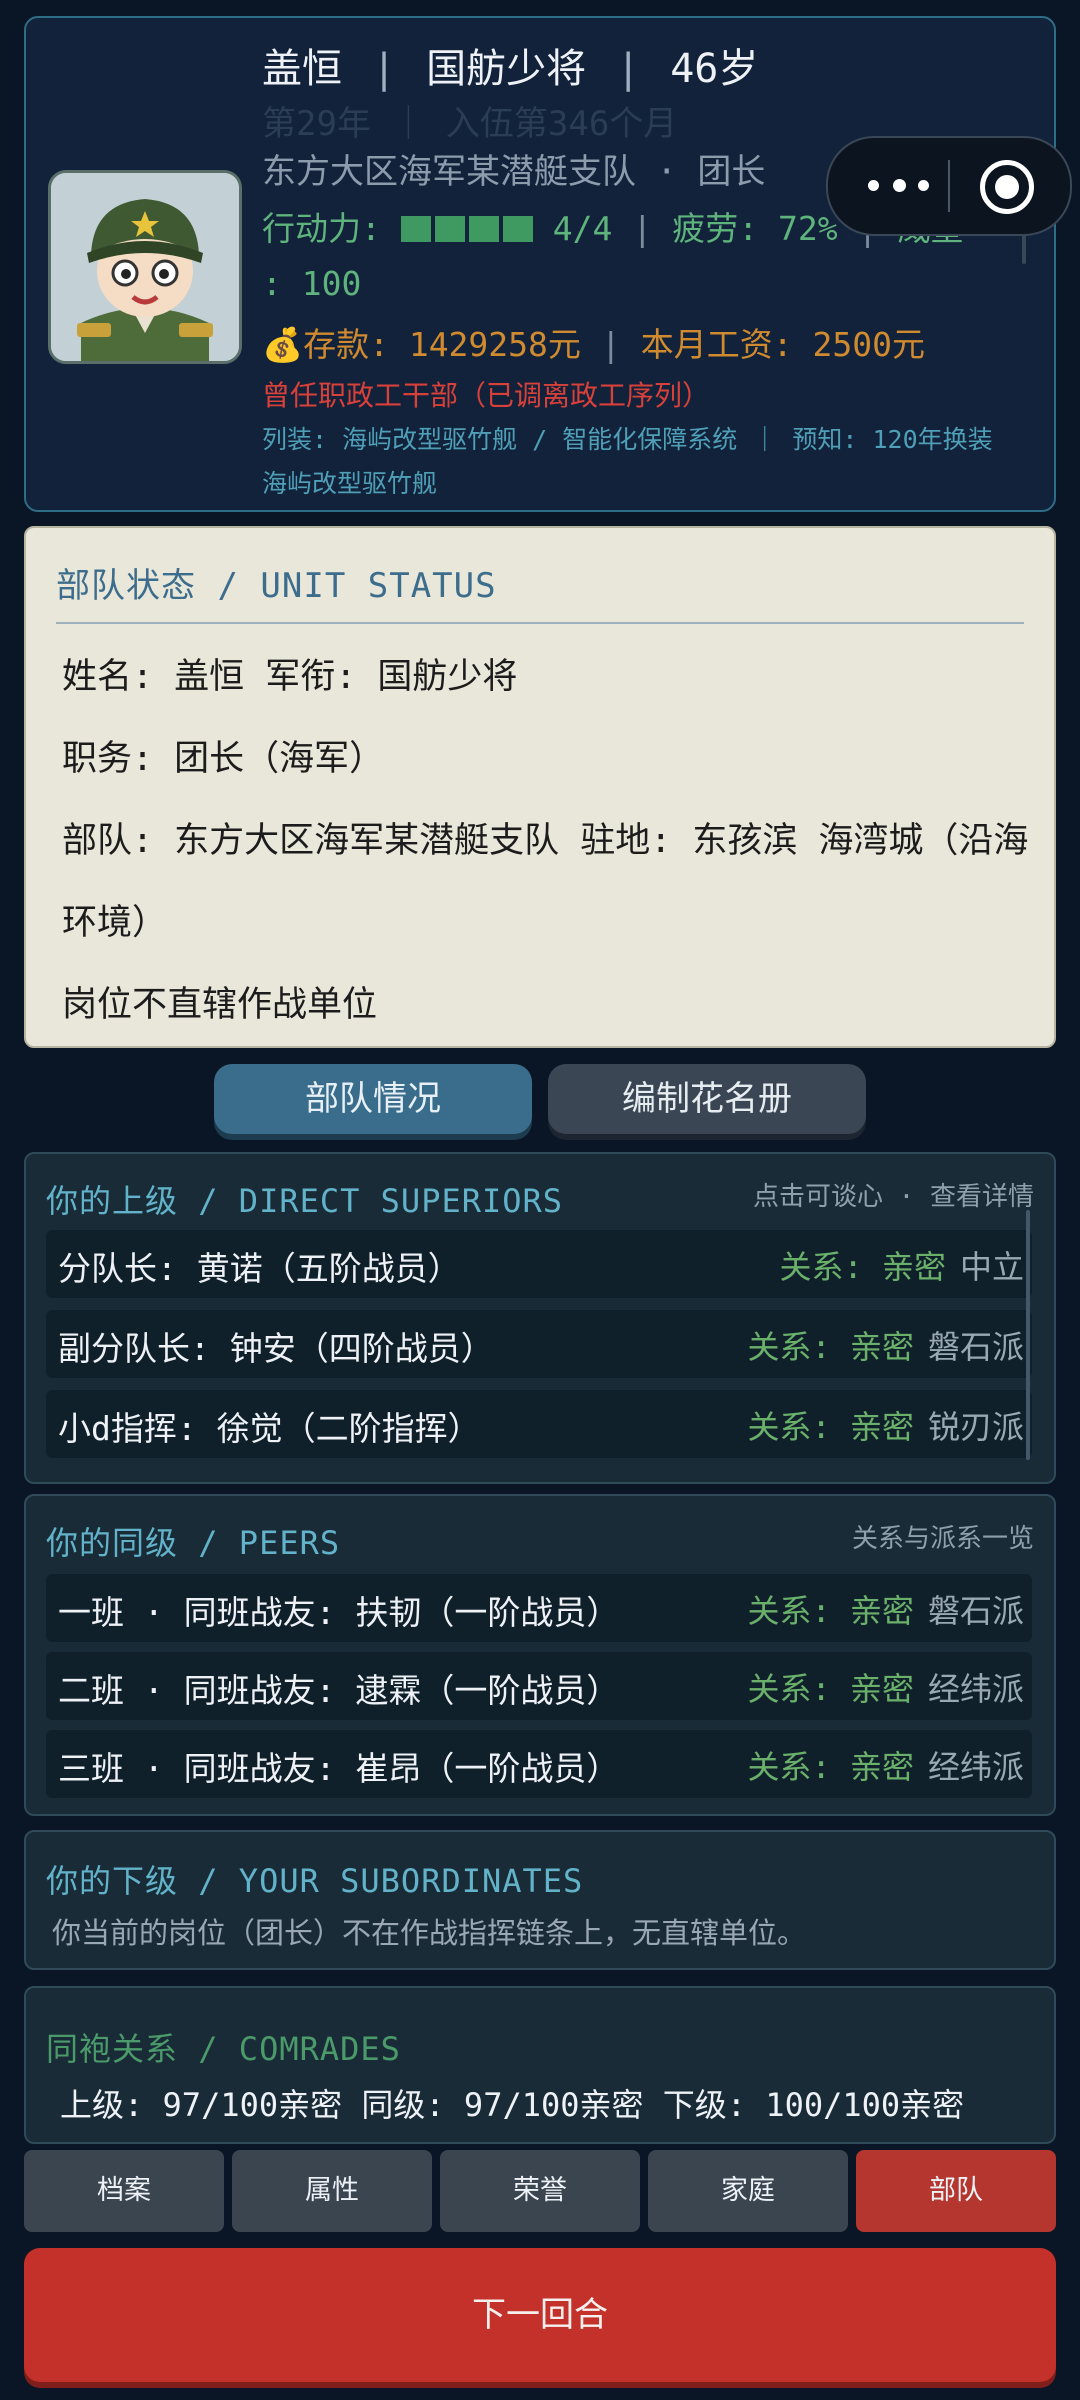 This screenshot has height=2400, width=1080. Describe the element at coordinates (315, 1881) in the screenshot. I see `subordinates-title: 你的下级 / YOUR SUBORDINATES` at that location.